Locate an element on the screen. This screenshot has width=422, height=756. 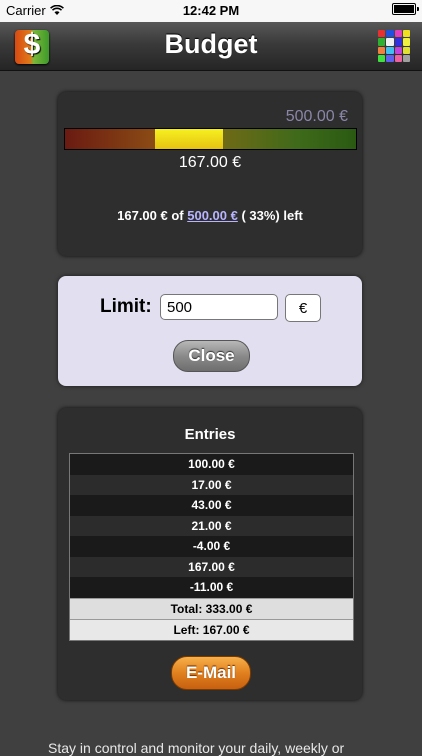
entry-row: -11.00 € is located at coordinates (211, 587).